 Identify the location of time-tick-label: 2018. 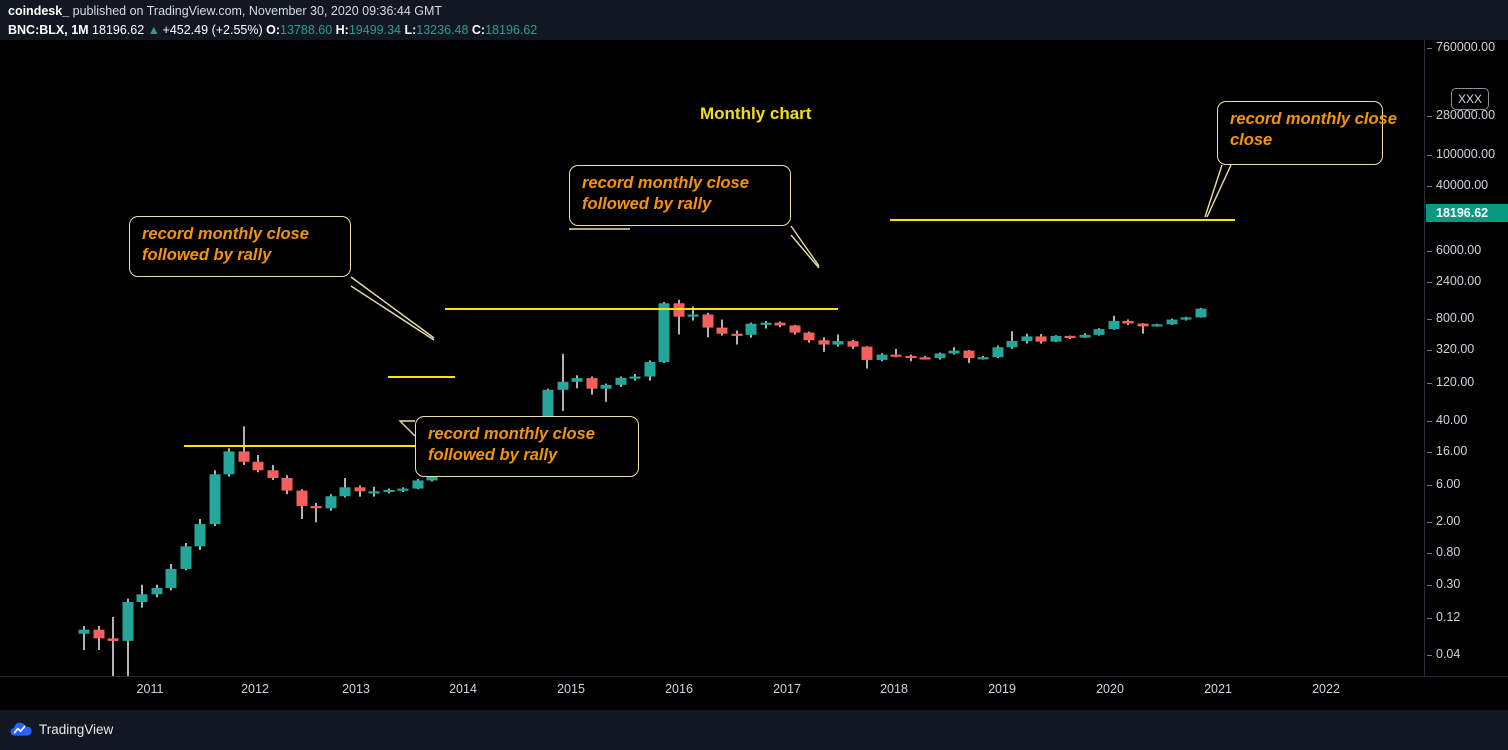
(894, 689).